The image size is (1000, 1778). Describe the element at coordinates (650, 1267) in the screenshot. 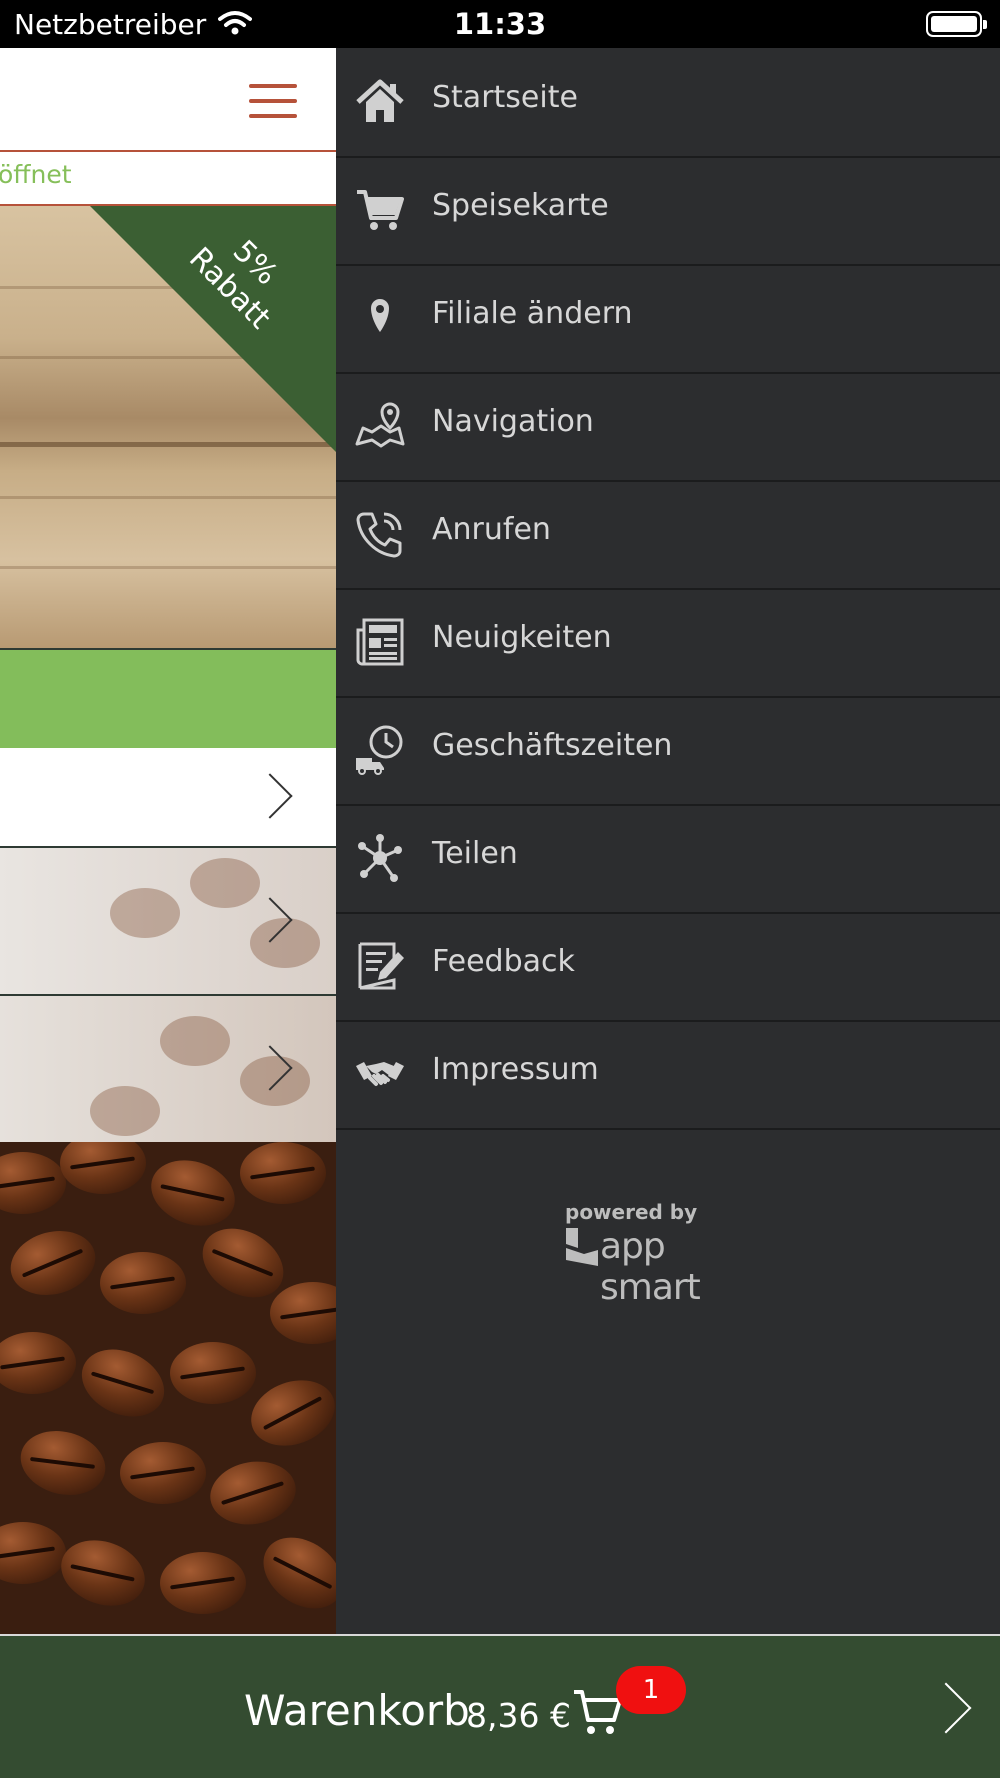

I see `appsmart-wordmark: app smart` at that location.